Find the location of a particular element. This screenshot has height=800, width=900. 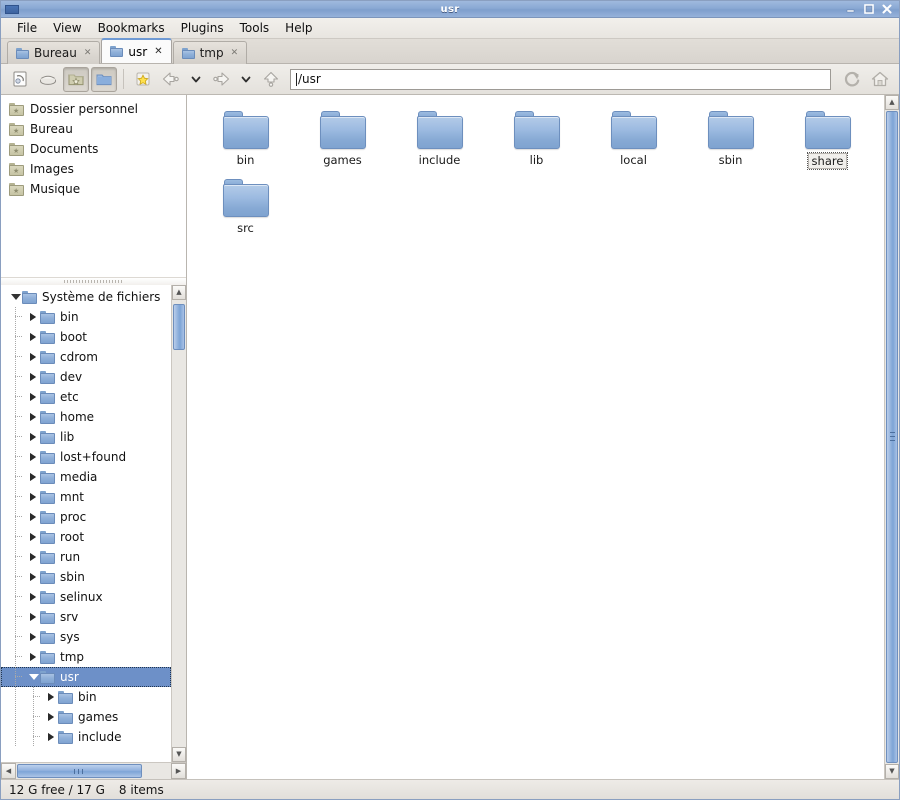

file-scroll-track is located at coordinates (892, 437).